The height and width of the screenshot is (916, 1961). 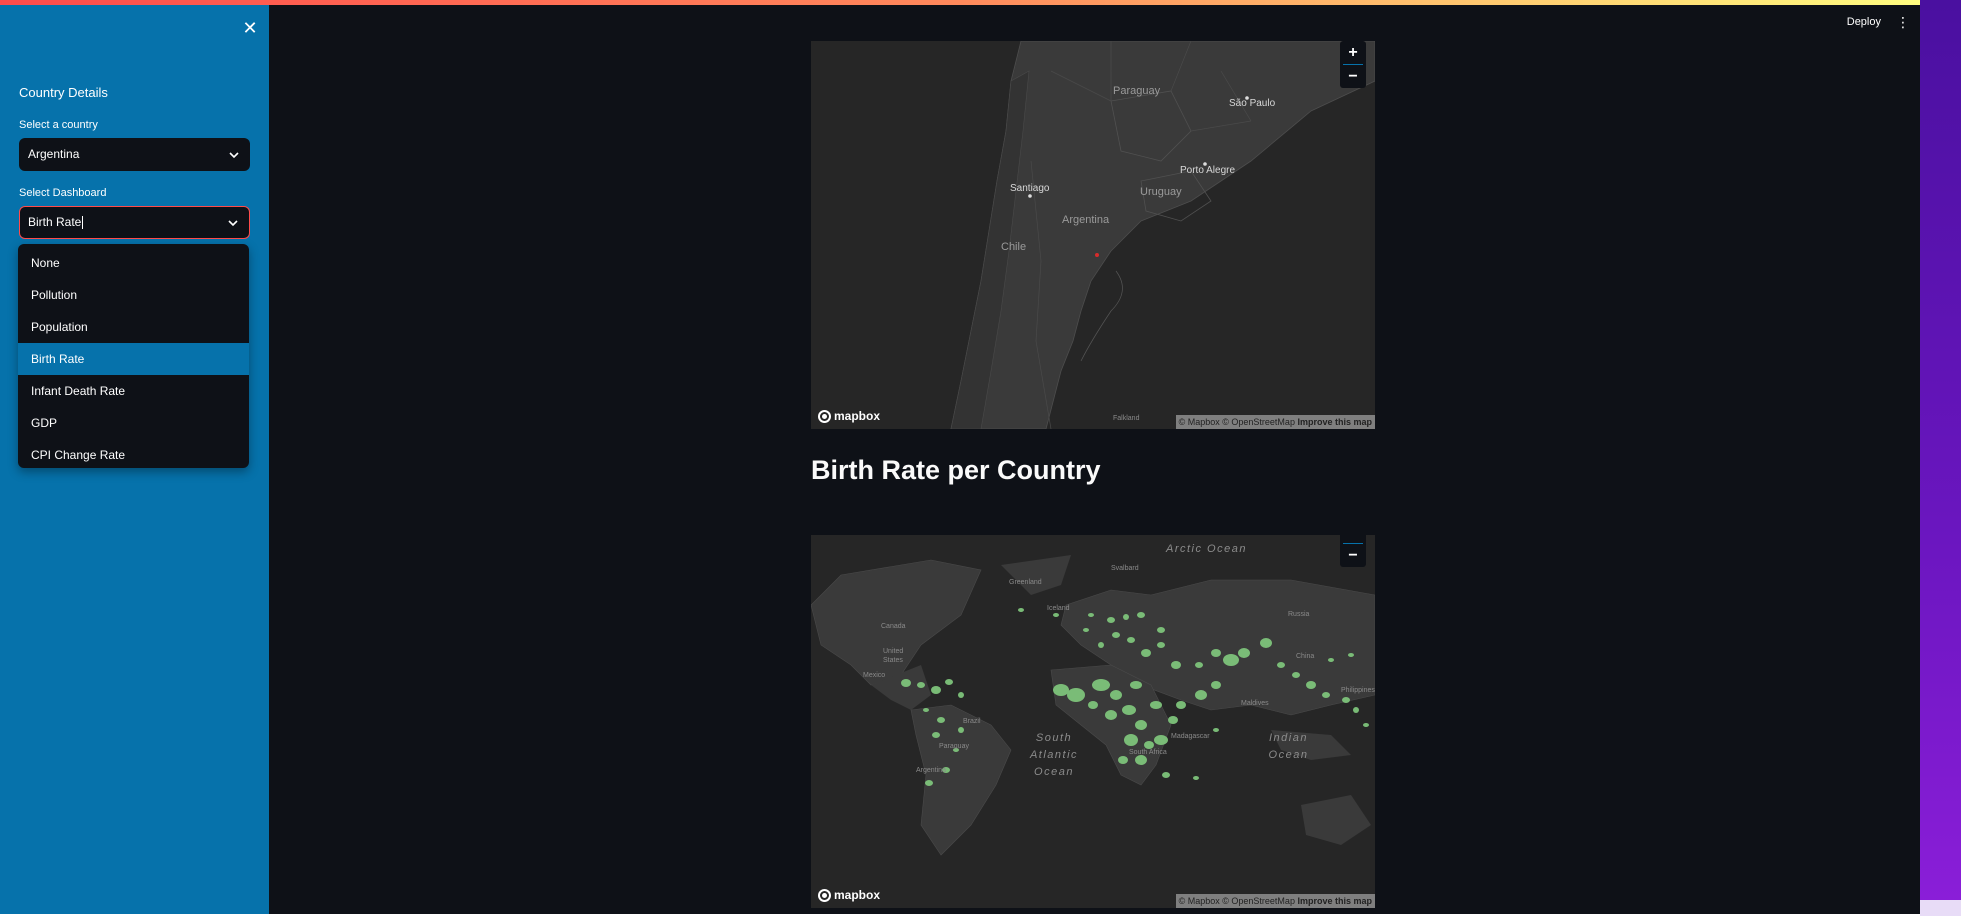 What do you see at coordinates (893, 626) in the screenshot?
I see `map-label: Canada` at bounding box center [893, 626].